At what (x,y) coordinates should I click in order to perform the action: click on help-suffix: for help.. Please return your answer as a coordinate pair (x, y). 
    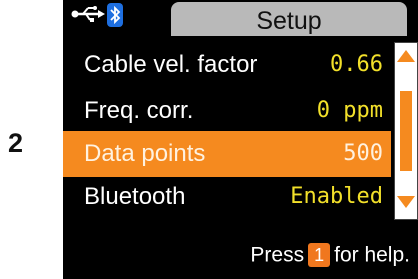
    Looking at the image, I should click on (372, 255).